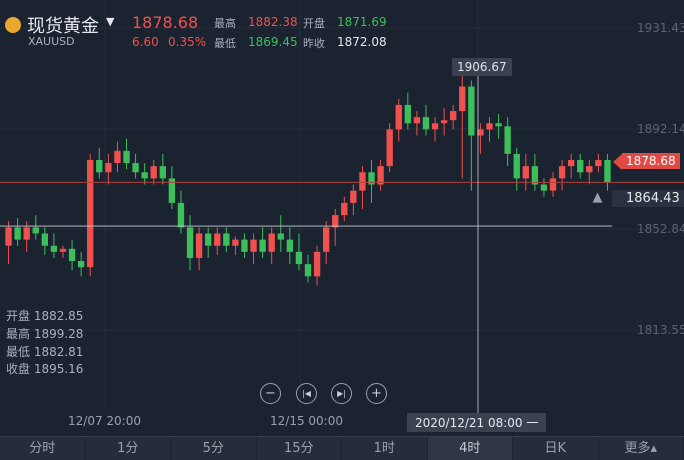  I want to click on y-tick-2: 1892.14, so click(660, 129).